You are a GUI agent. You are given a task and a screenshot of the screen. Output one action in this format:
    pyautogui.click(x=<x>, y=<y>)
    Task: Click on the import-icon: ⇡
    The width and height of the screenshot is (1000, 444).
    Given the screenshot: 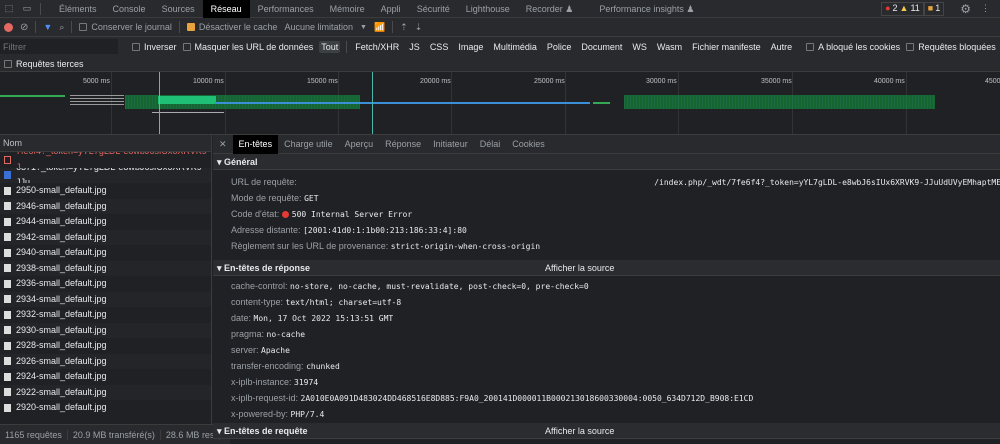 What is the action you would take?
    pyautogui.click(x=404, y=27)
    